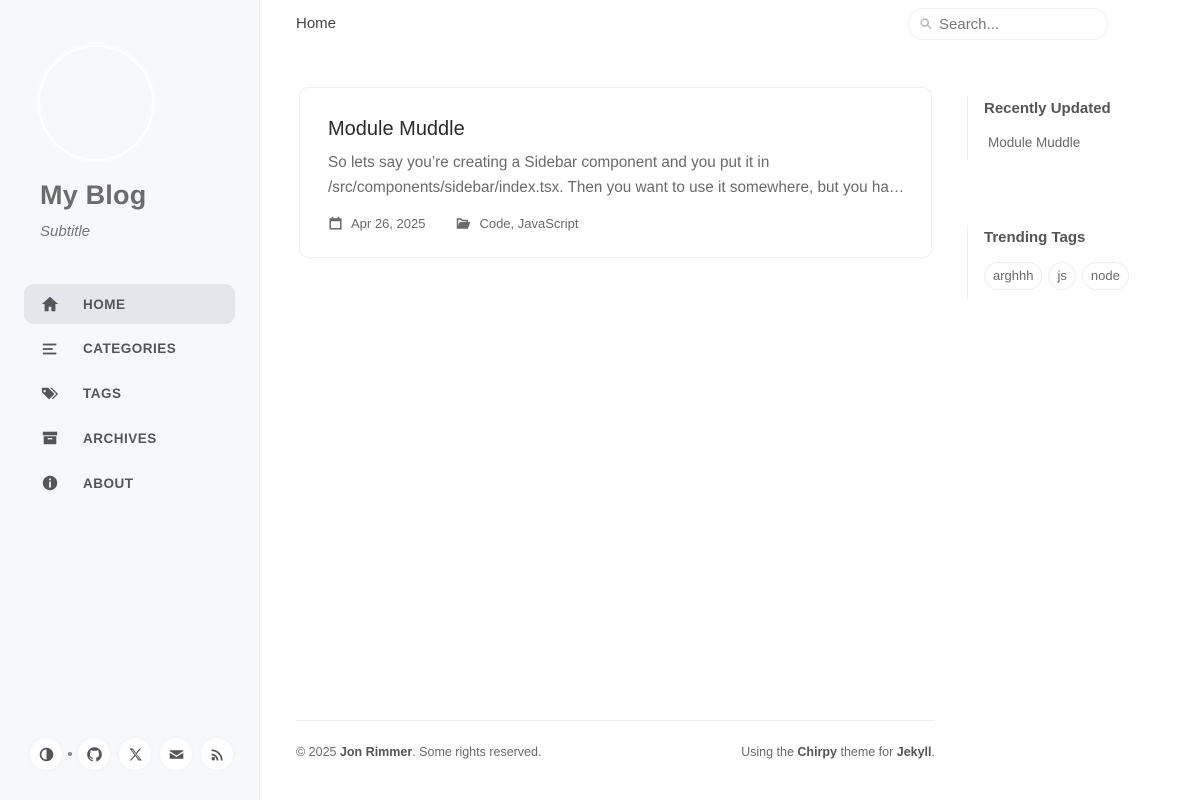  What do you see at coordinates (96, 103) in the screenshot?
I see `avatar` at bounding box center [96, 103].